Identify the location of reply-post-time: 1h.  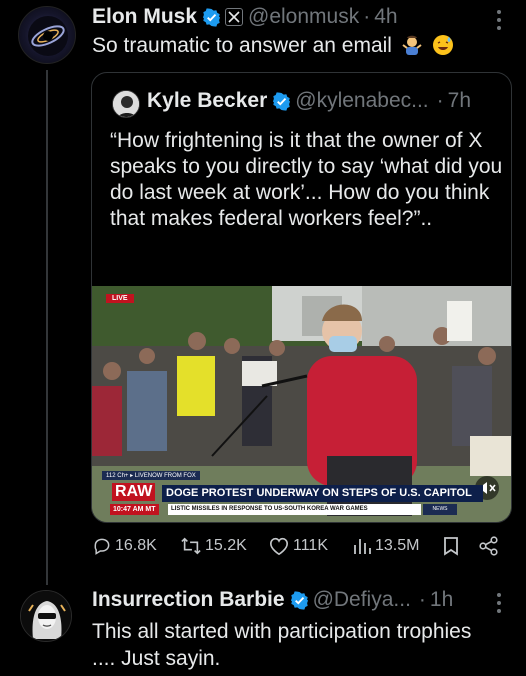
(441, 600).